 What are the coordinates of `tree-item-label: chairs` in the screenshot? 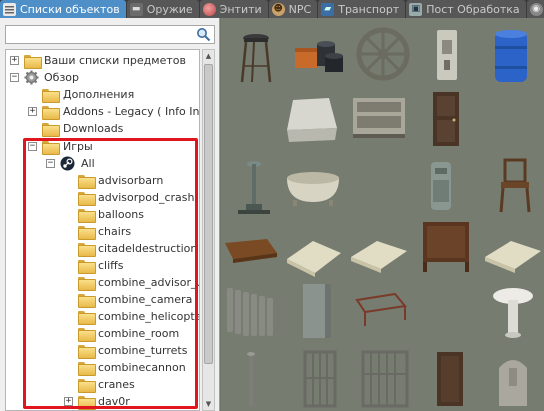 It's located at (115, 231).